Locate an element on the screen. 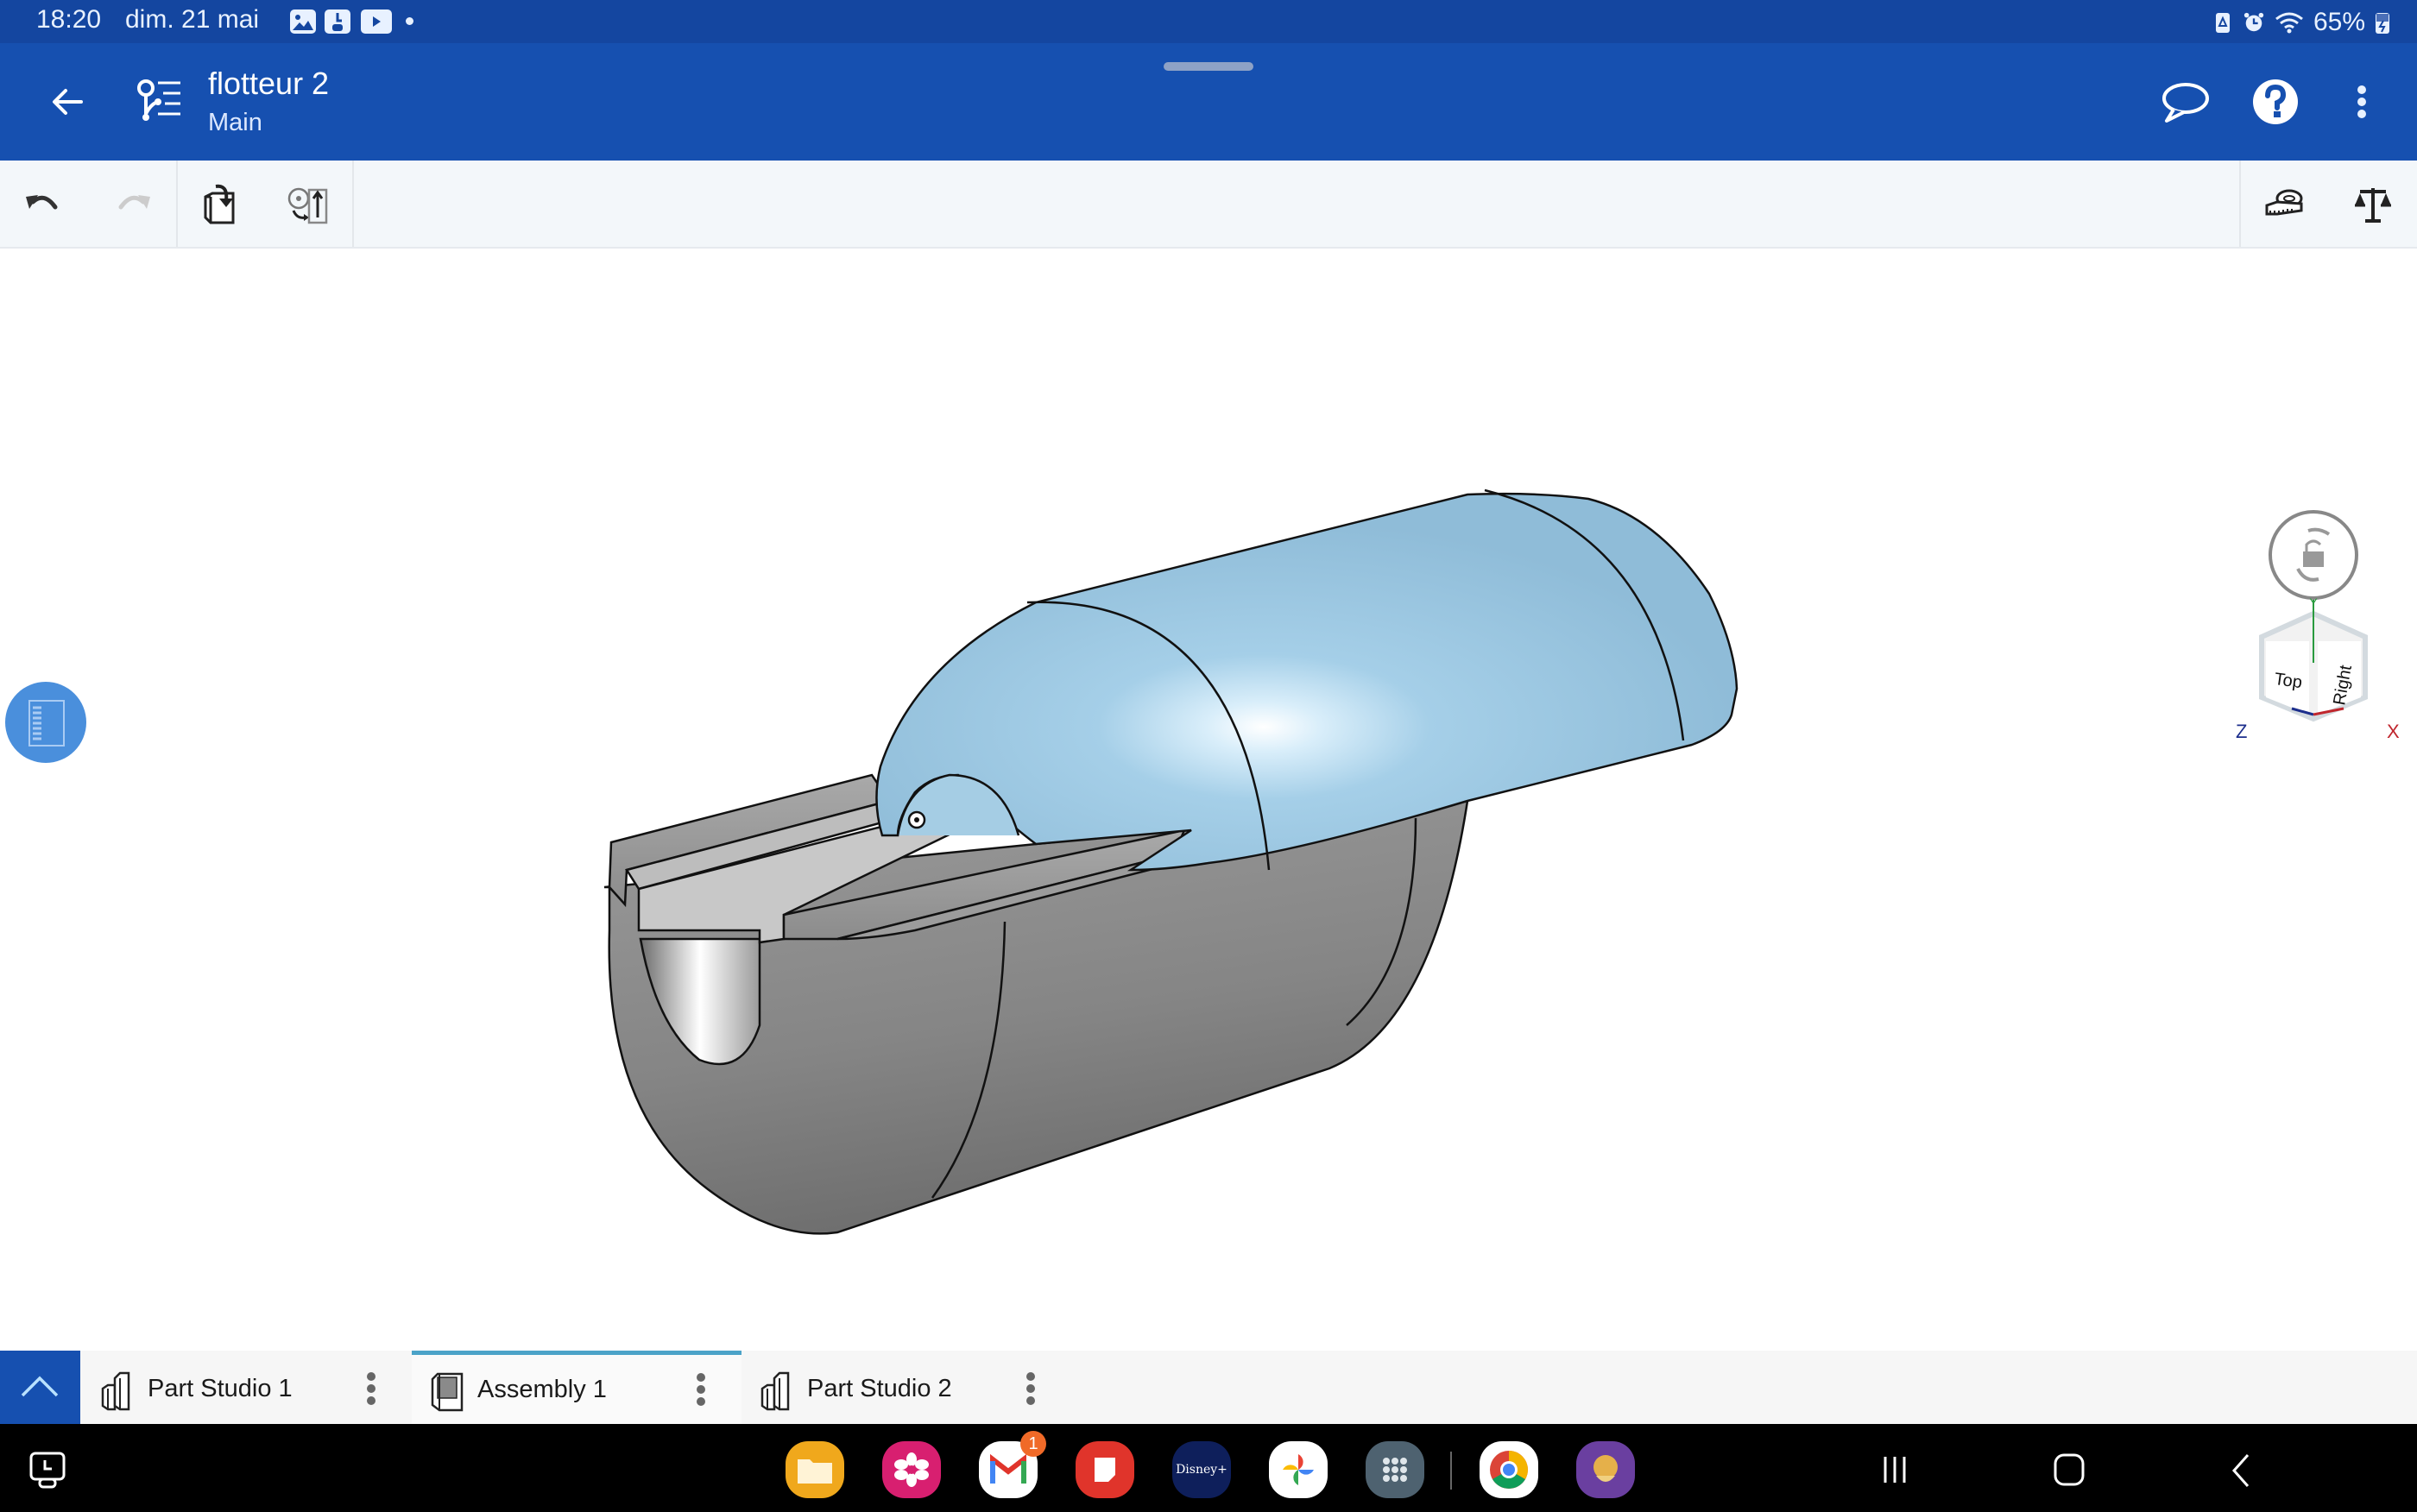  more-notifications-dot is located at coordinates (409, 21).